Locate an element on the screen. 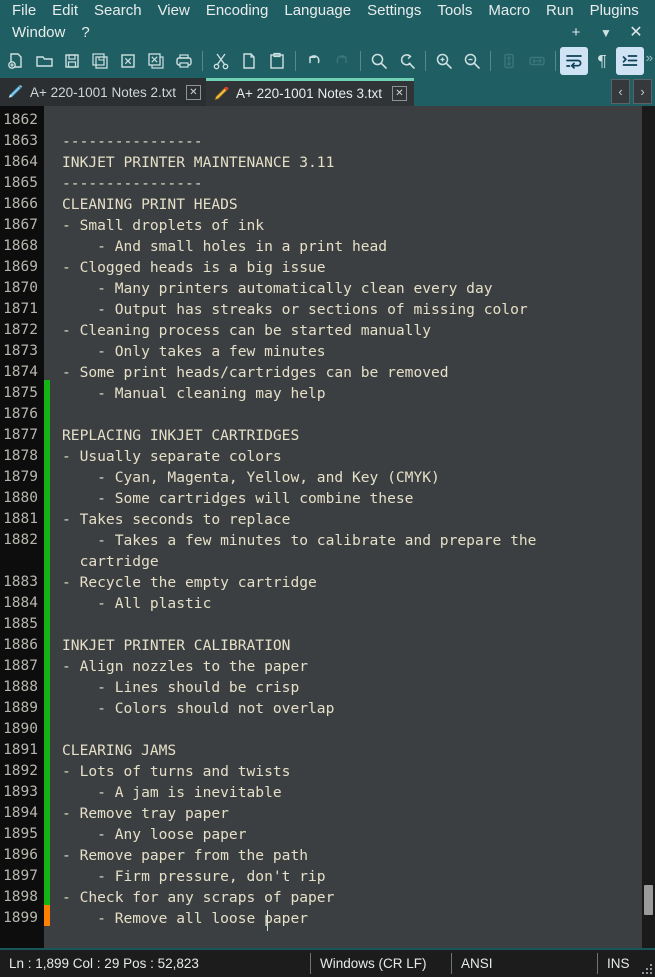  tab-notes-3: A+ 220-1001 Notes 3.txt ✕ is located at coordinates (310, 92).